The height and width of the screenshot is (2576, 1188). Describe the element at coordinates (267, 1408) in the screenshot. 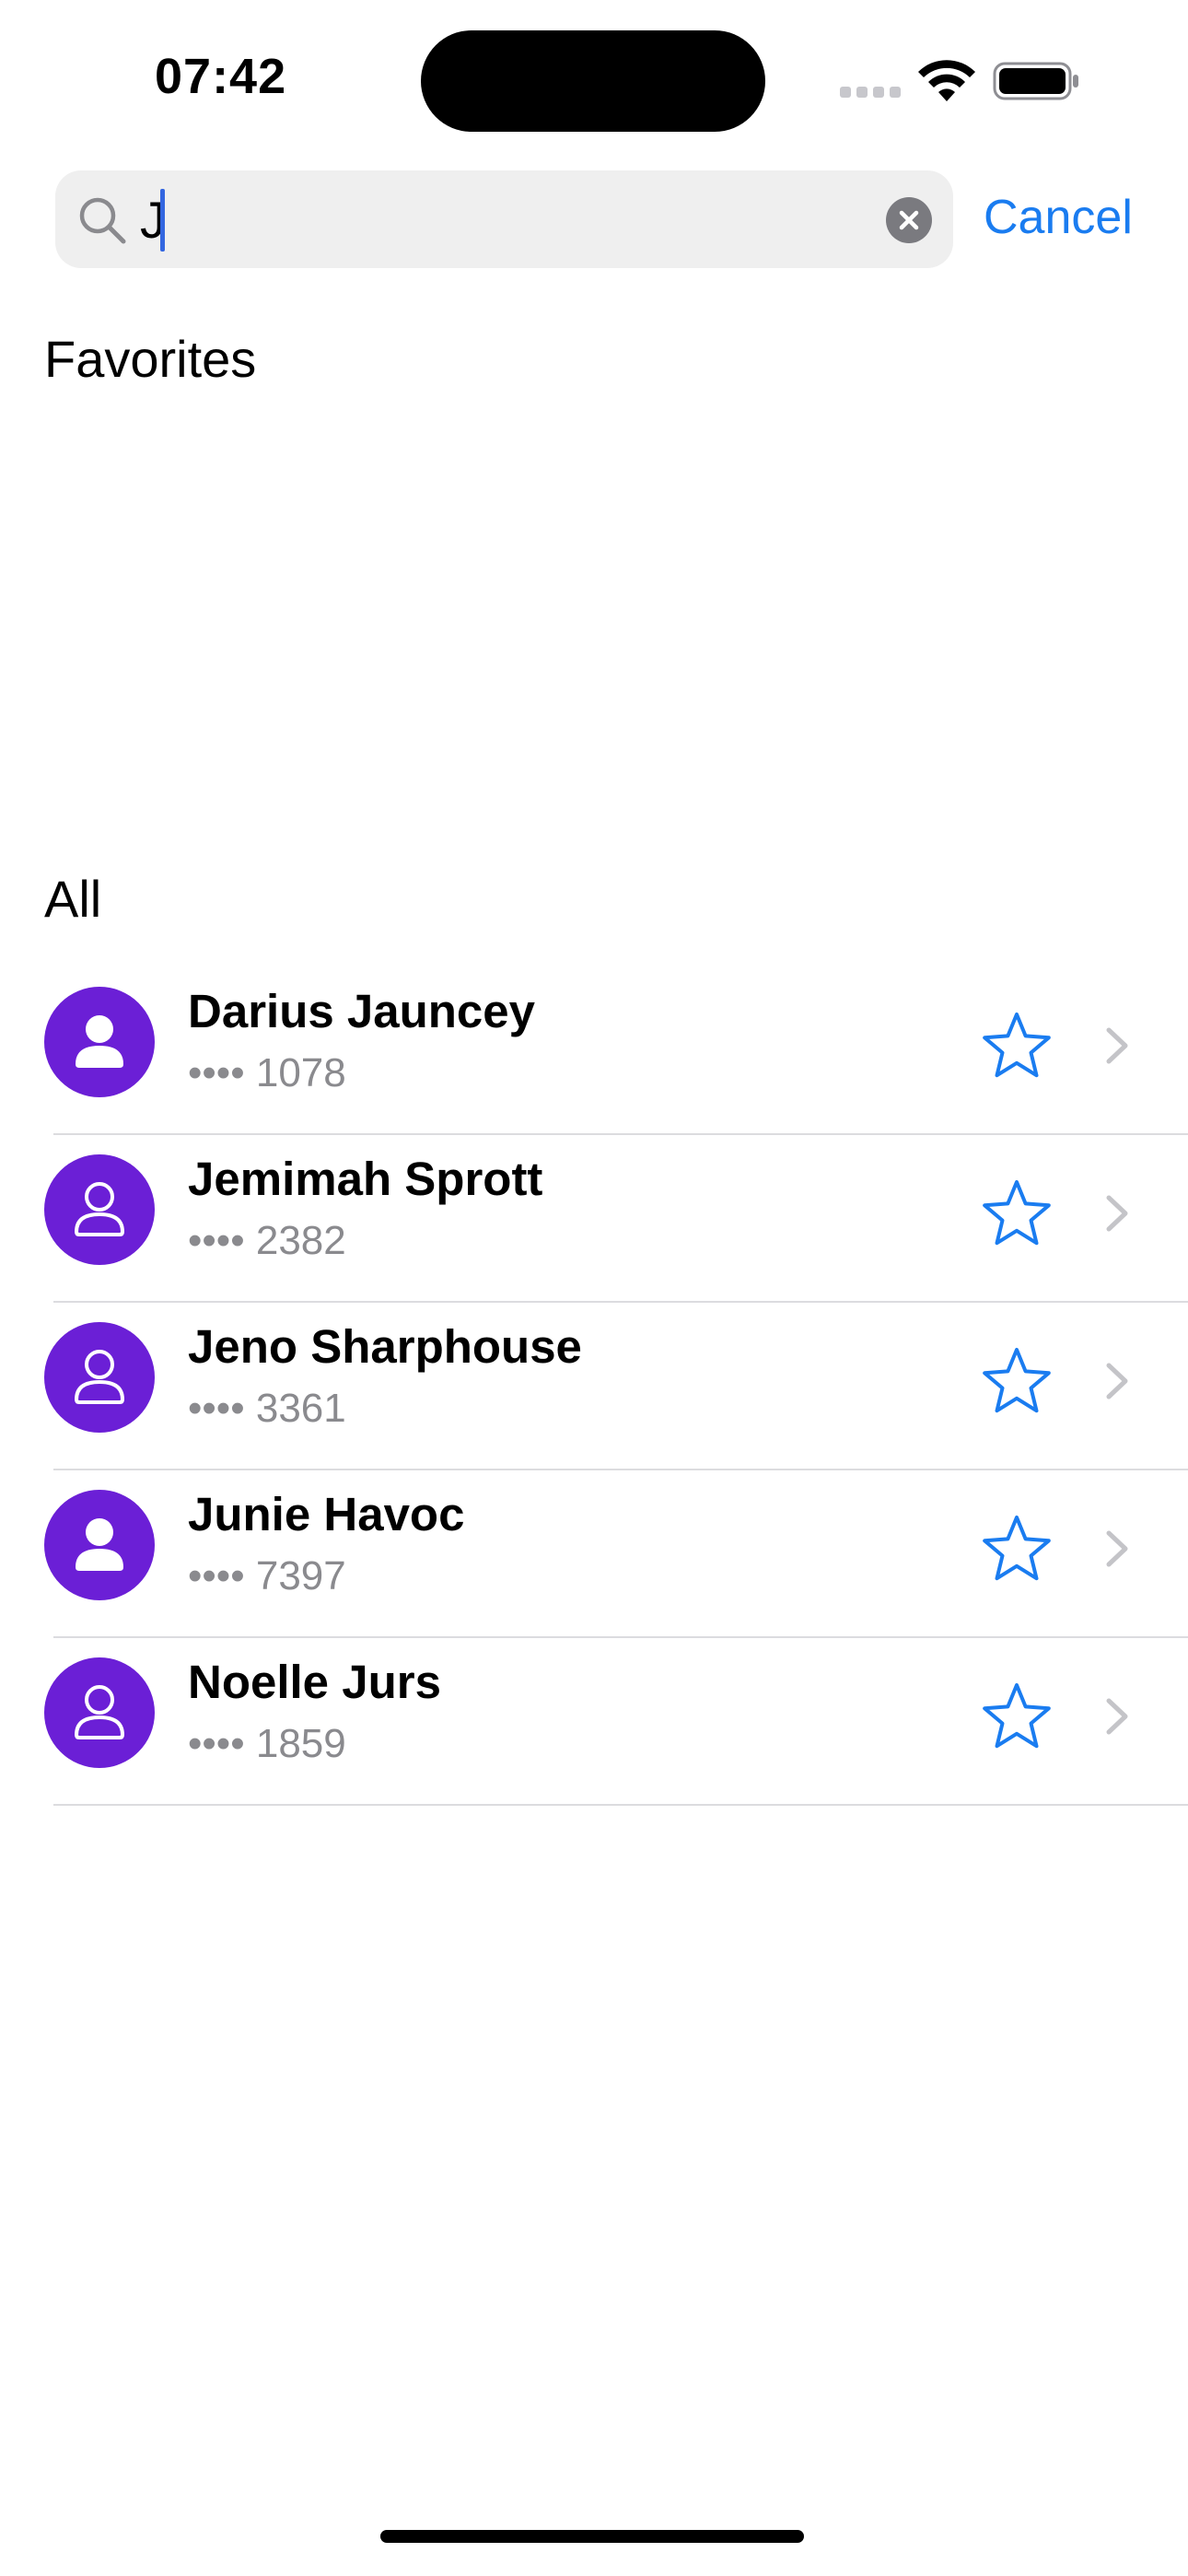

I see `contact-number: •••• 3361` at that location.